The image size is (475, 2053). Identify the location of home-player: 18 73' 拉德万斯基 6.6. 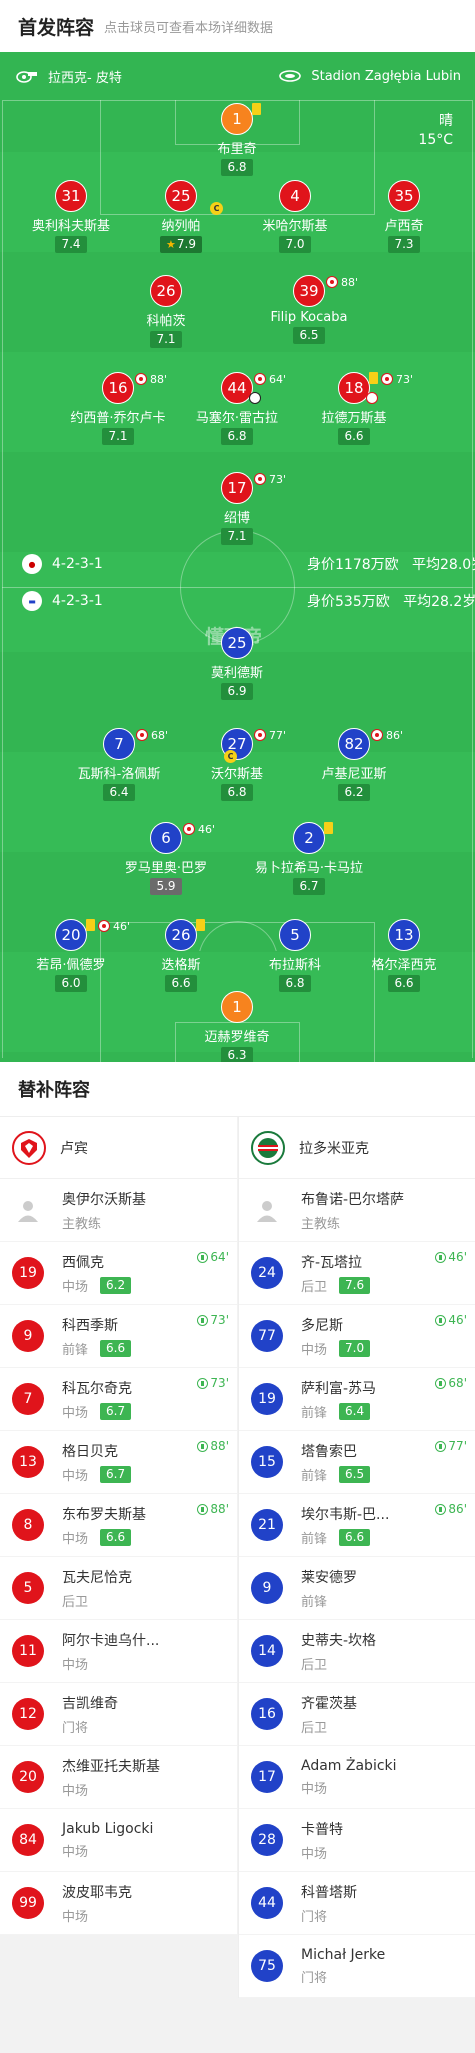
(354, 408).